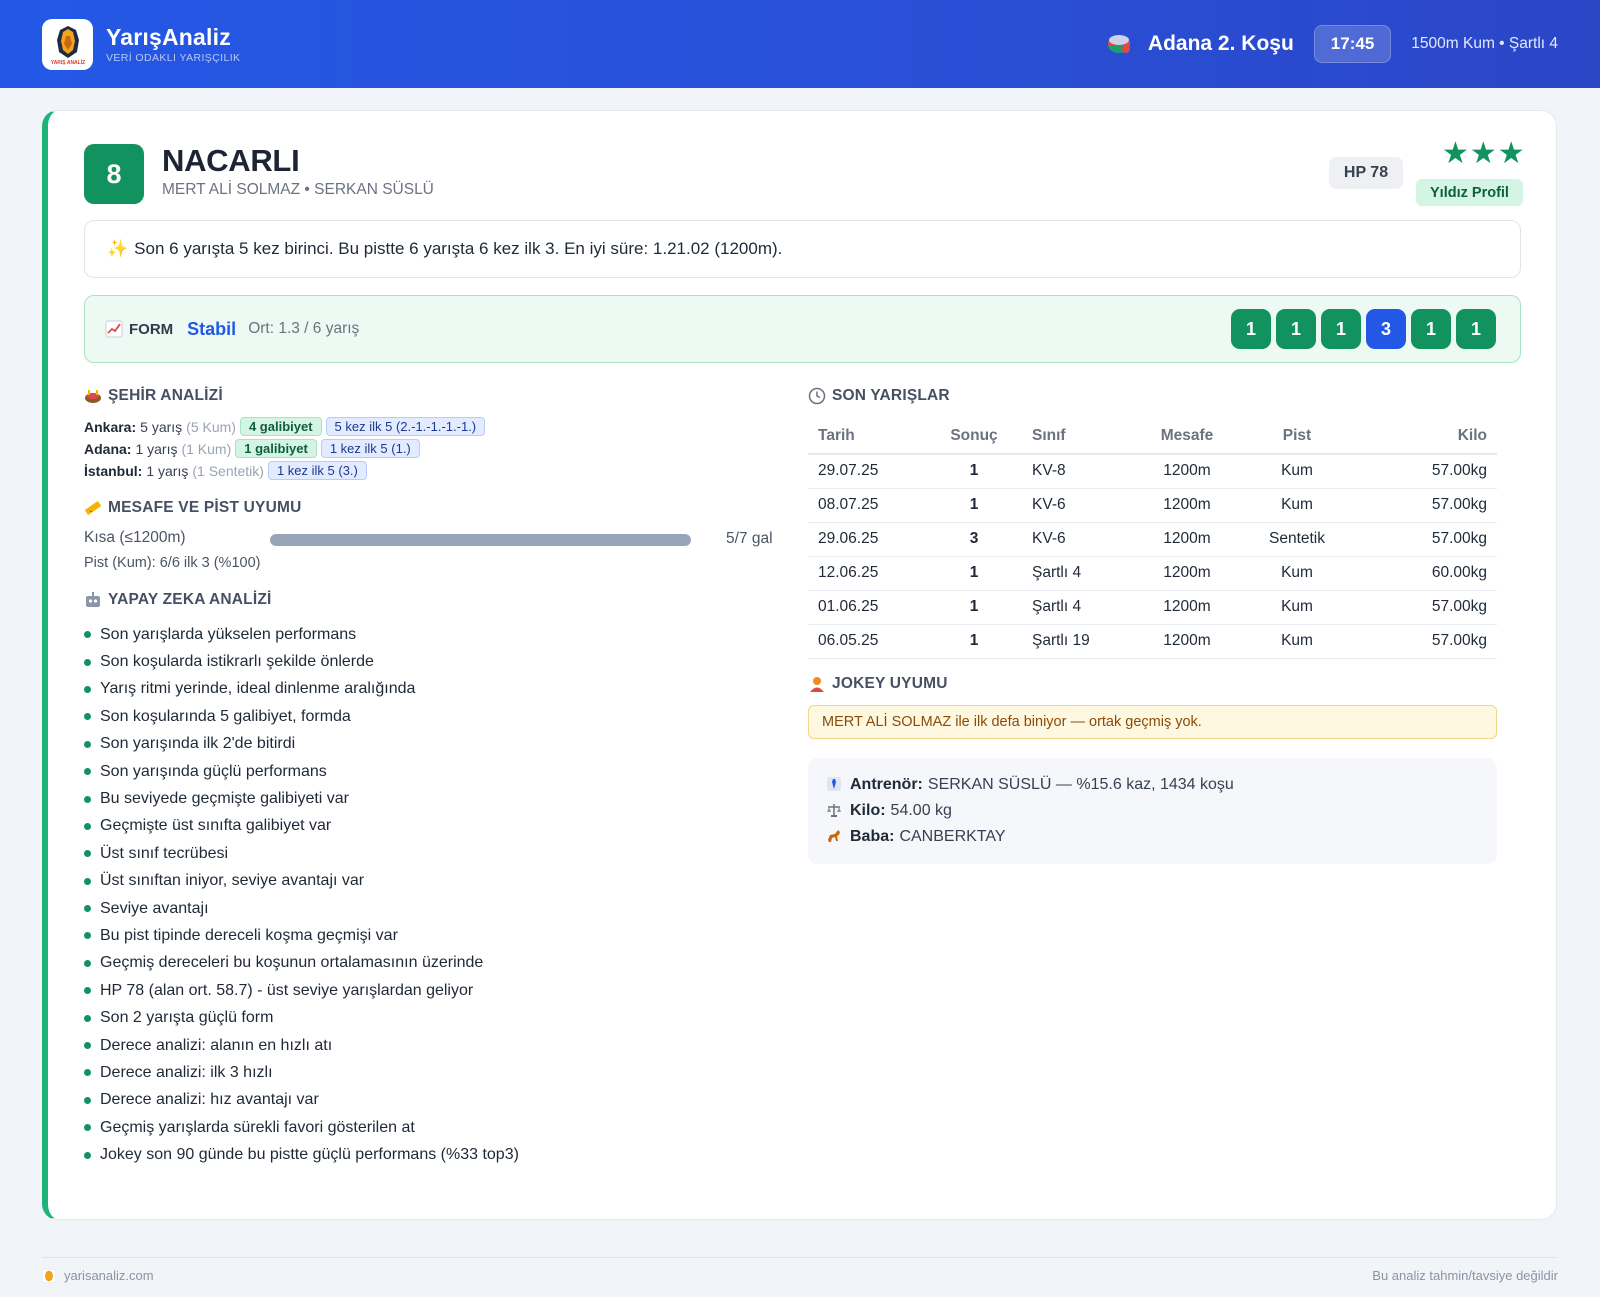  I want to click on table-row: 12.06.25 1 Şartlı 4 1200m Kum 60.00kg, so click(1152, 573).